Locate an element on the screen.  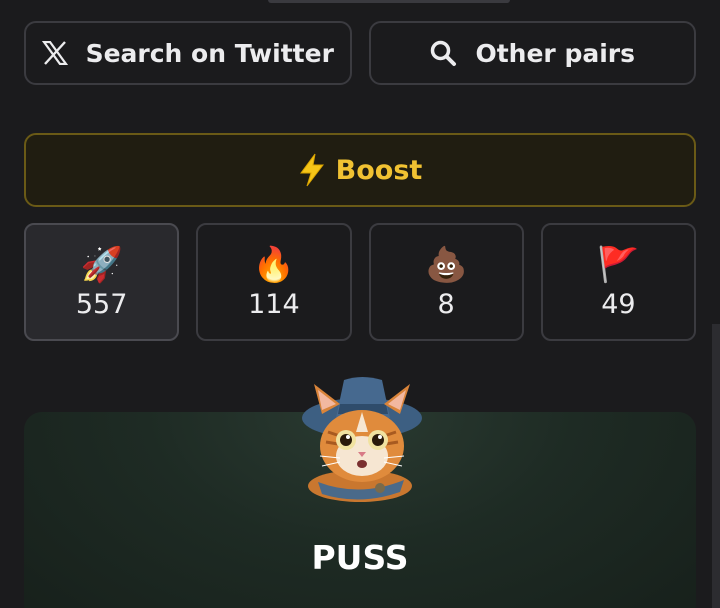
token-name: PUSS is located at coordinates (360, 557).